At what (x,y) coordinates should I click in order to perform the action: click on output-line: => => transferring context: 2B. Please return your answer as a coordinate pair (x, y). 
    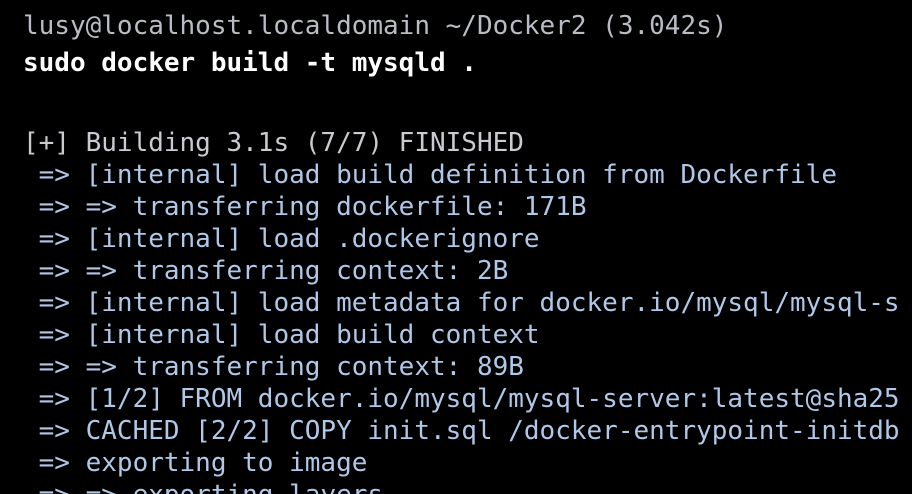
    Looking at the image, I should click on (266, 271).